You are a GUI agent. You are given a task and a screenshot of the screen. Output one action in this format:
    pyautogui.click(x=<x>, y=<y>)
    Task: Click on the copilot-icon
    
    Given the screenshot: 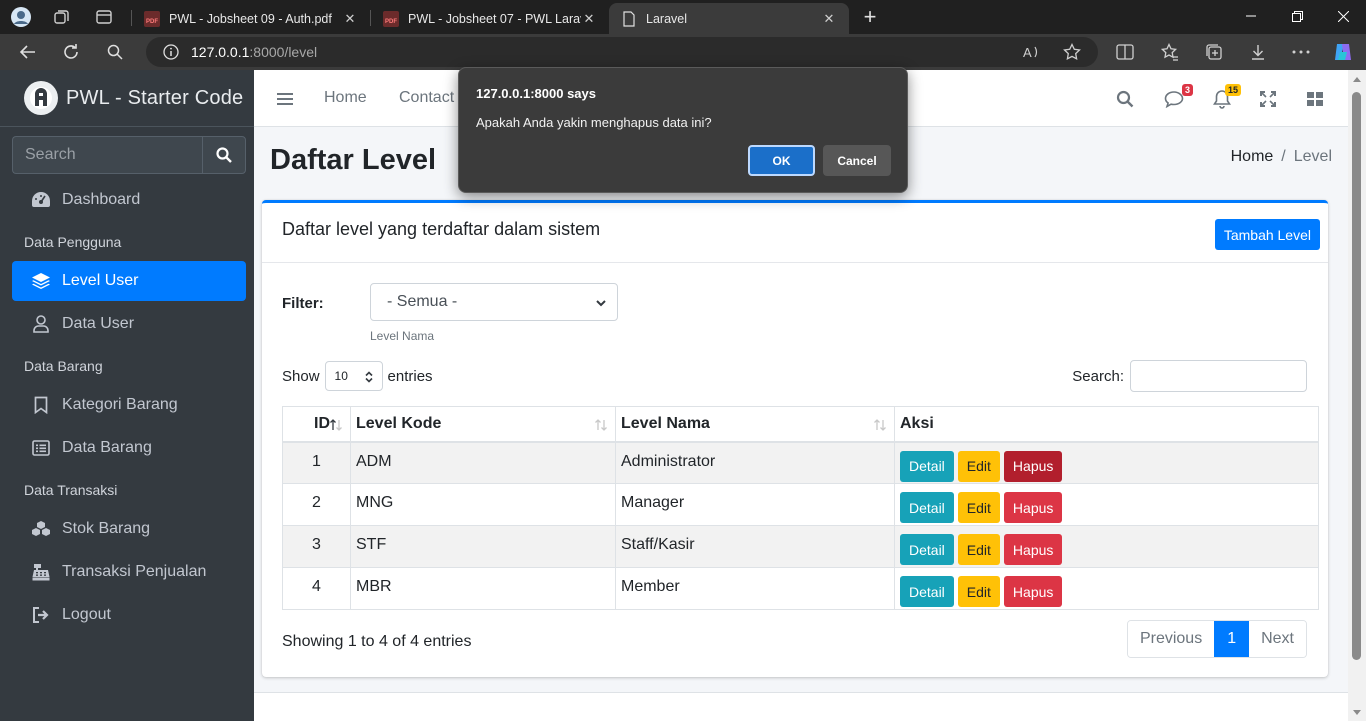 What is the action you would take?
    pyautogui.click(x=1343, y=52)
    